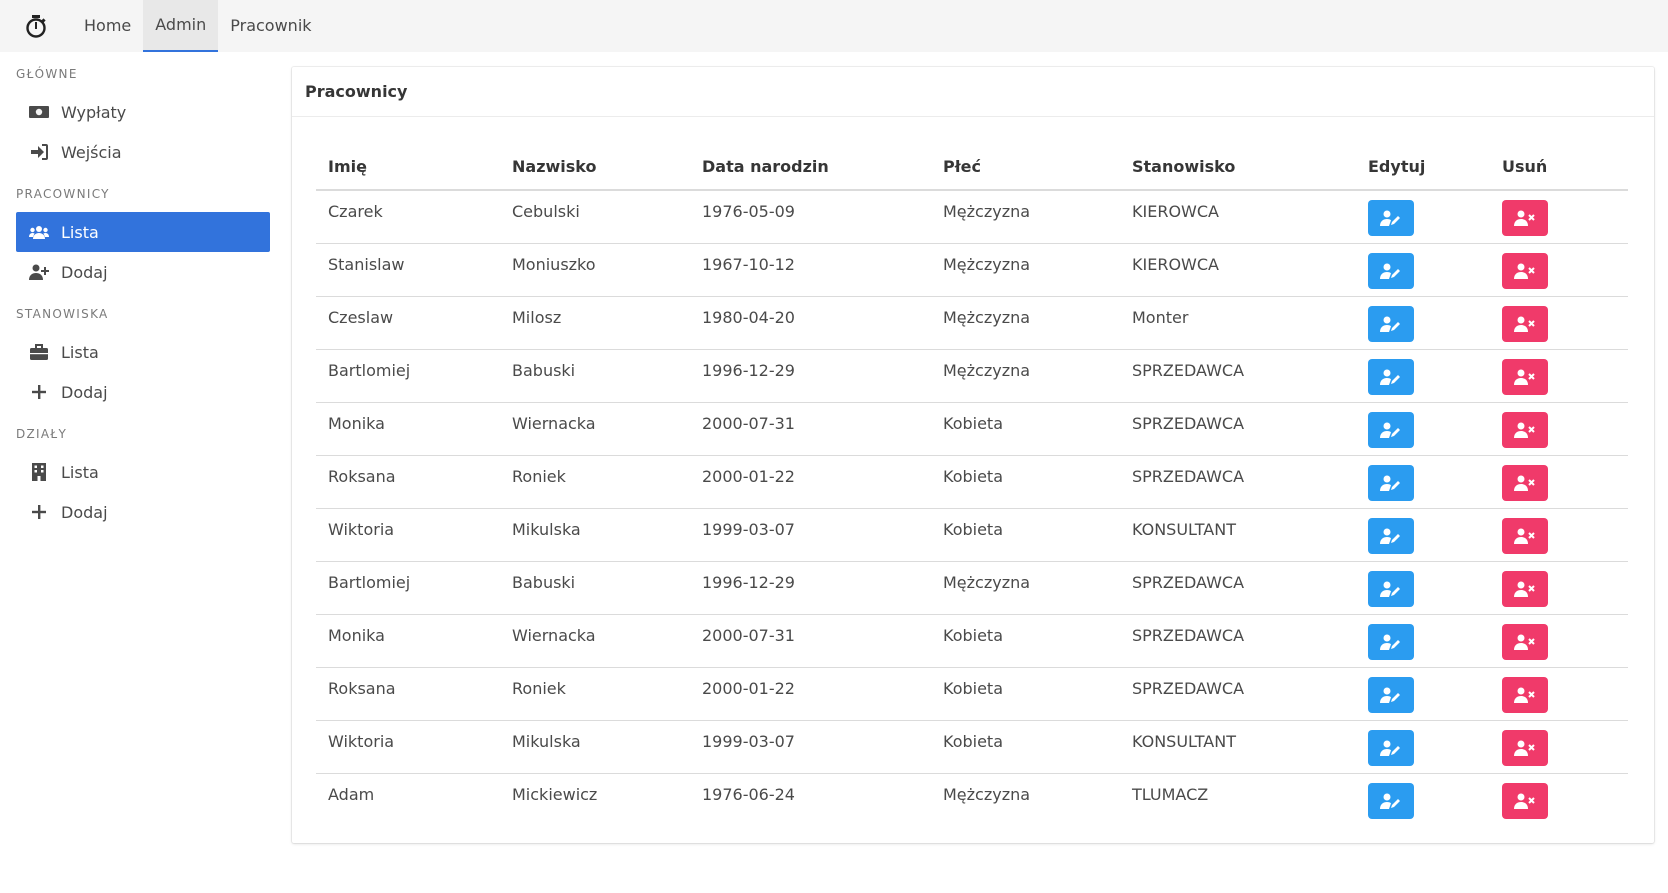  I want to click on nav-home: Home, so click(107, 26).